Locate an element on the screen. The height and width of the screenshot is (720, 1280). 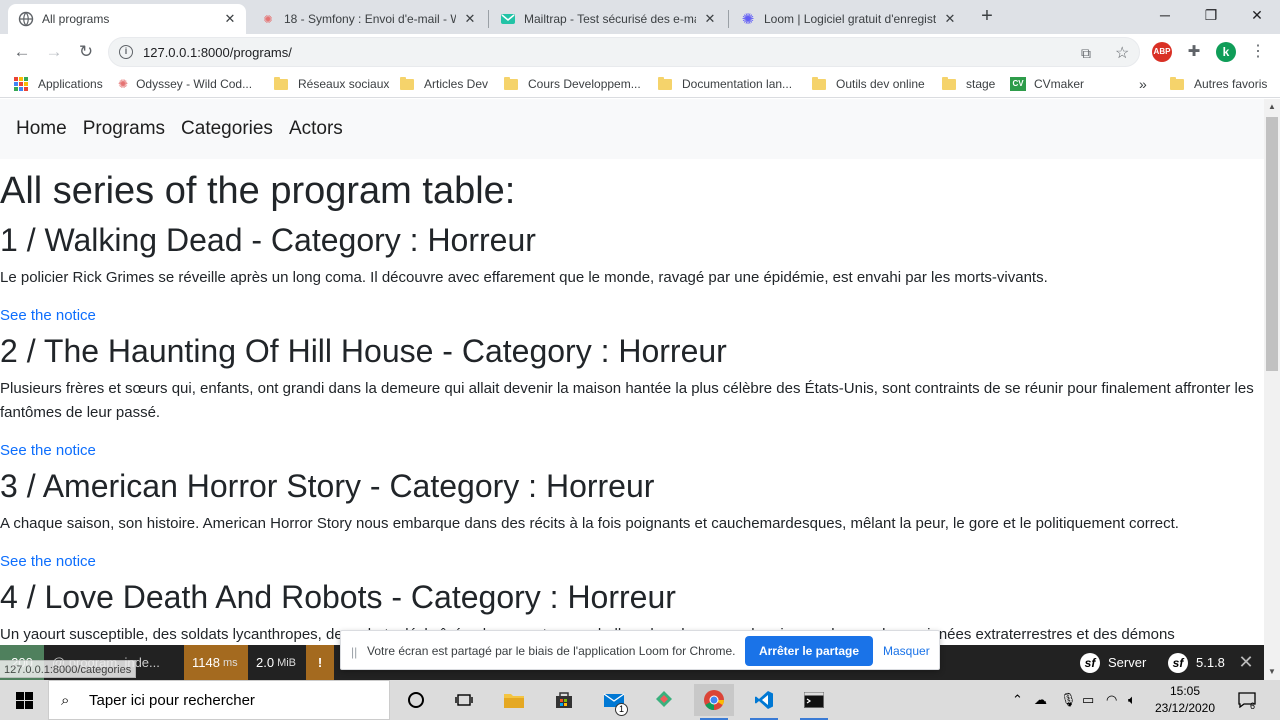
scrollbar-thumb is located at coordinates (1272, 244).